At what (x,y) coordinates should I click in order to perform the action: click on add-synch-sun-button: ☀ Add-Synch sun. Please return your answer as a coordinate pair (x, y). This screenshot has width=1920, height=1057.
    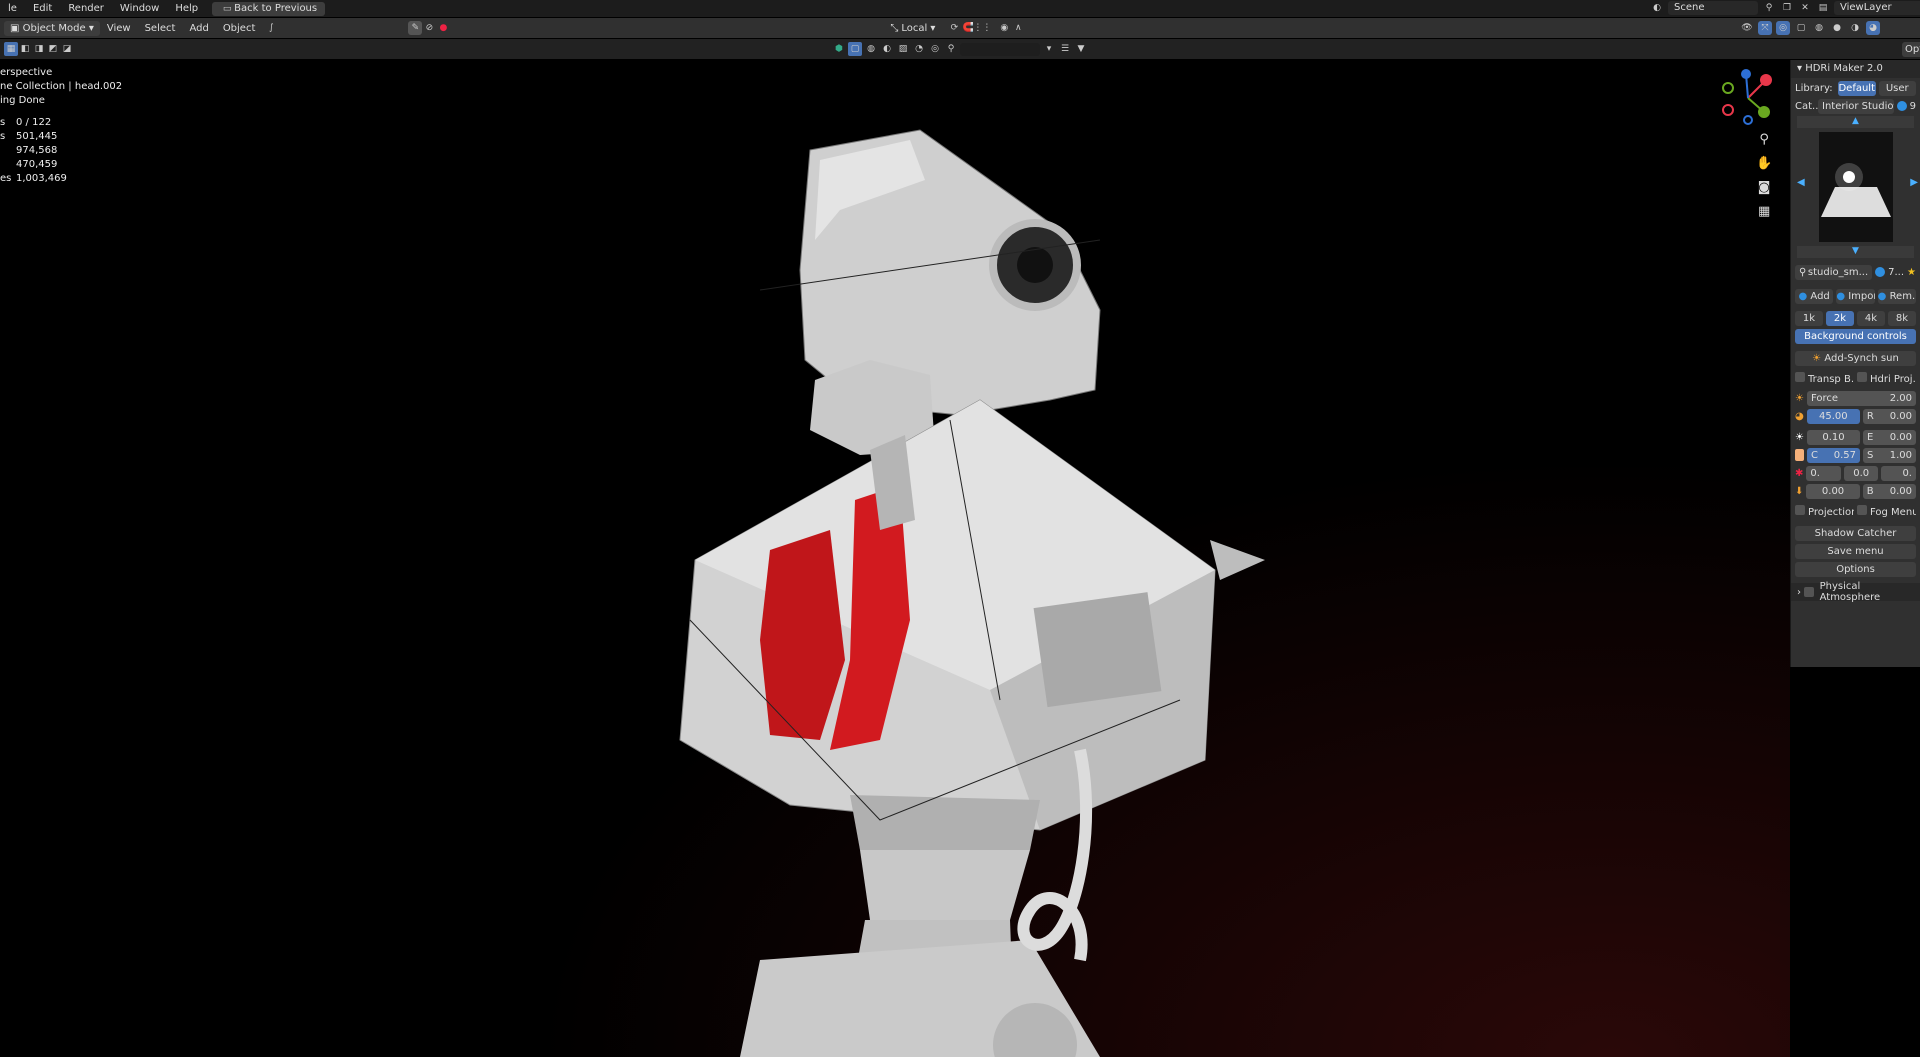
    Looking at the image, I should click on (1855, 358).